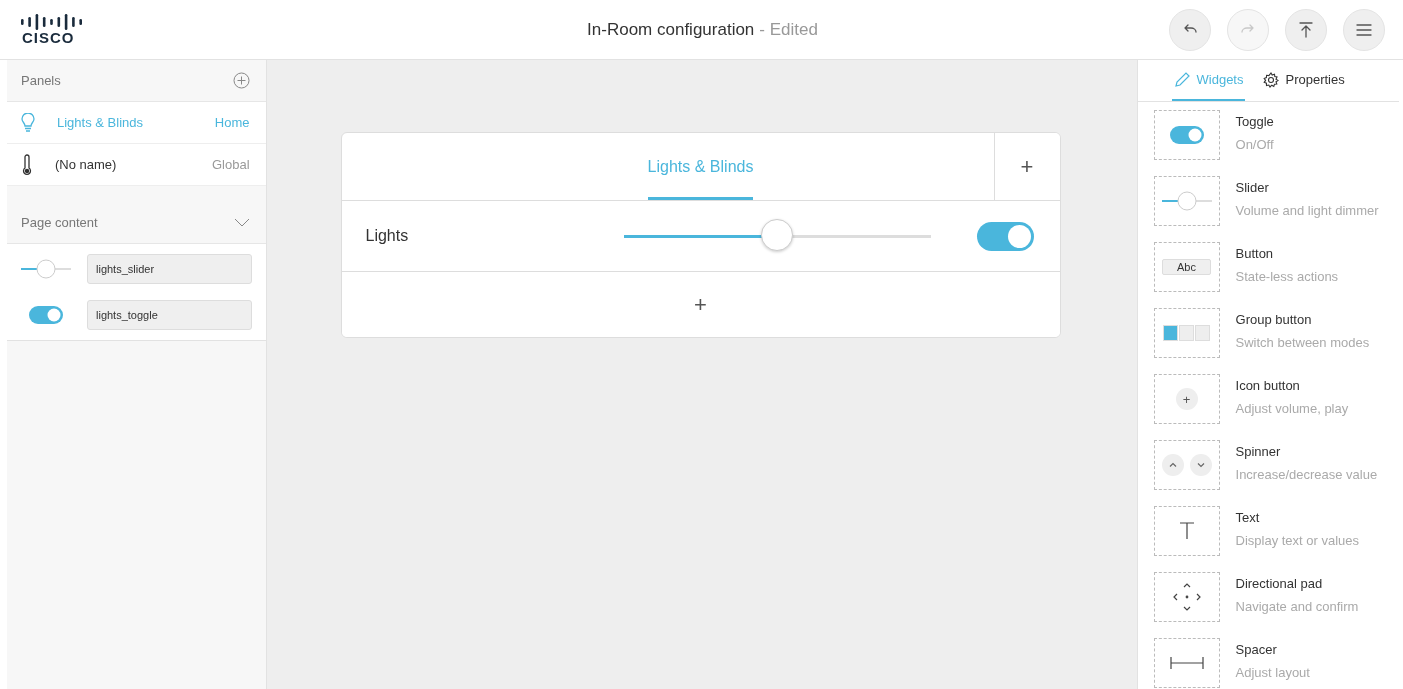 The width and height of the screenshot is (1403, 689). I want to click on upload-icon, so click(1306, 29).